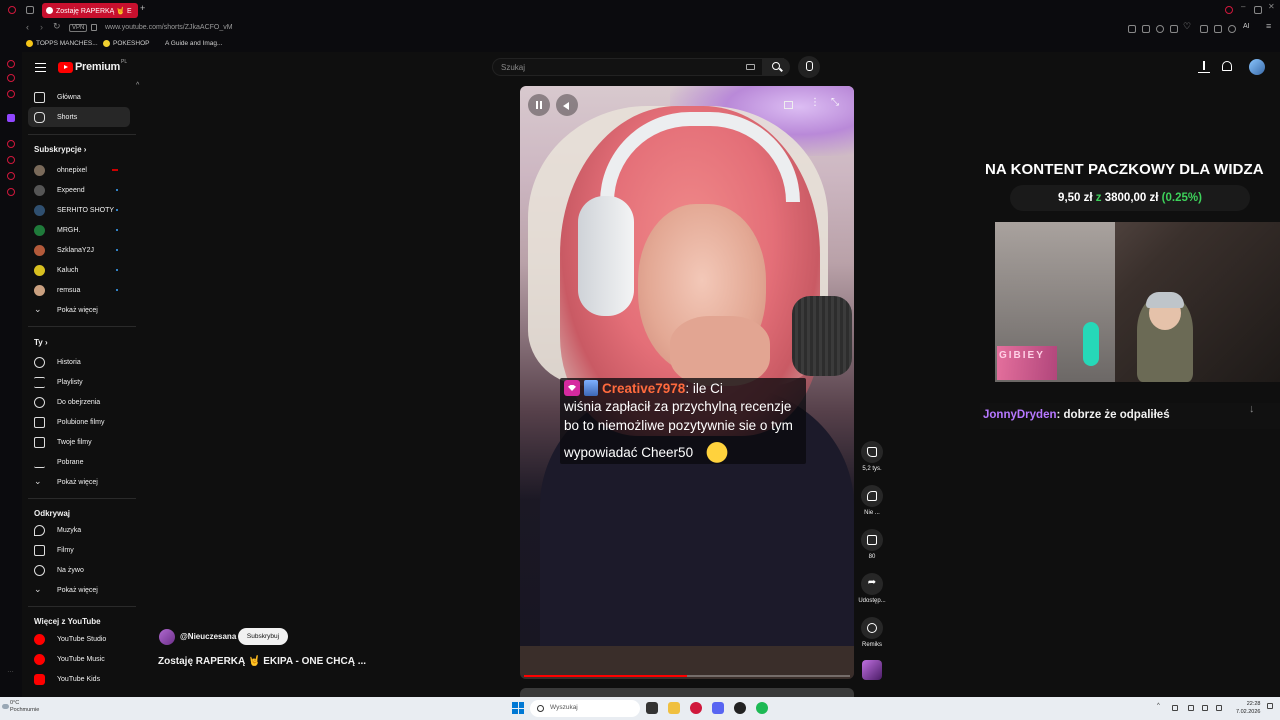 The image size is (1280, 720). What do you see at coordinates (872, 540) in the screenshot?
I see `comments-button` at bounding box center [872, 540].